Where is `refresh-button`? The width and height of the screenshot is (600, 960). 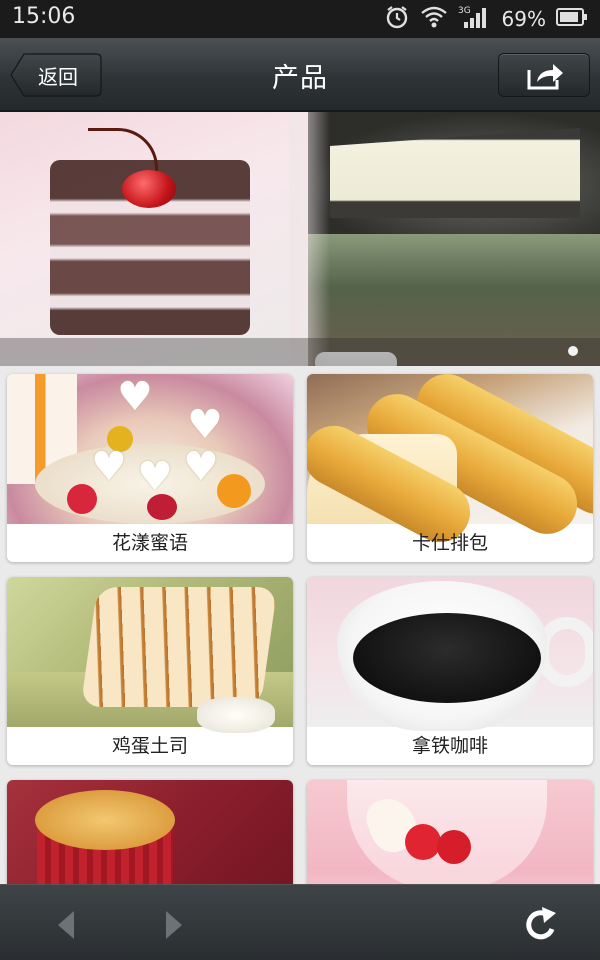 refresh-button is located at coordinates (542, 925).